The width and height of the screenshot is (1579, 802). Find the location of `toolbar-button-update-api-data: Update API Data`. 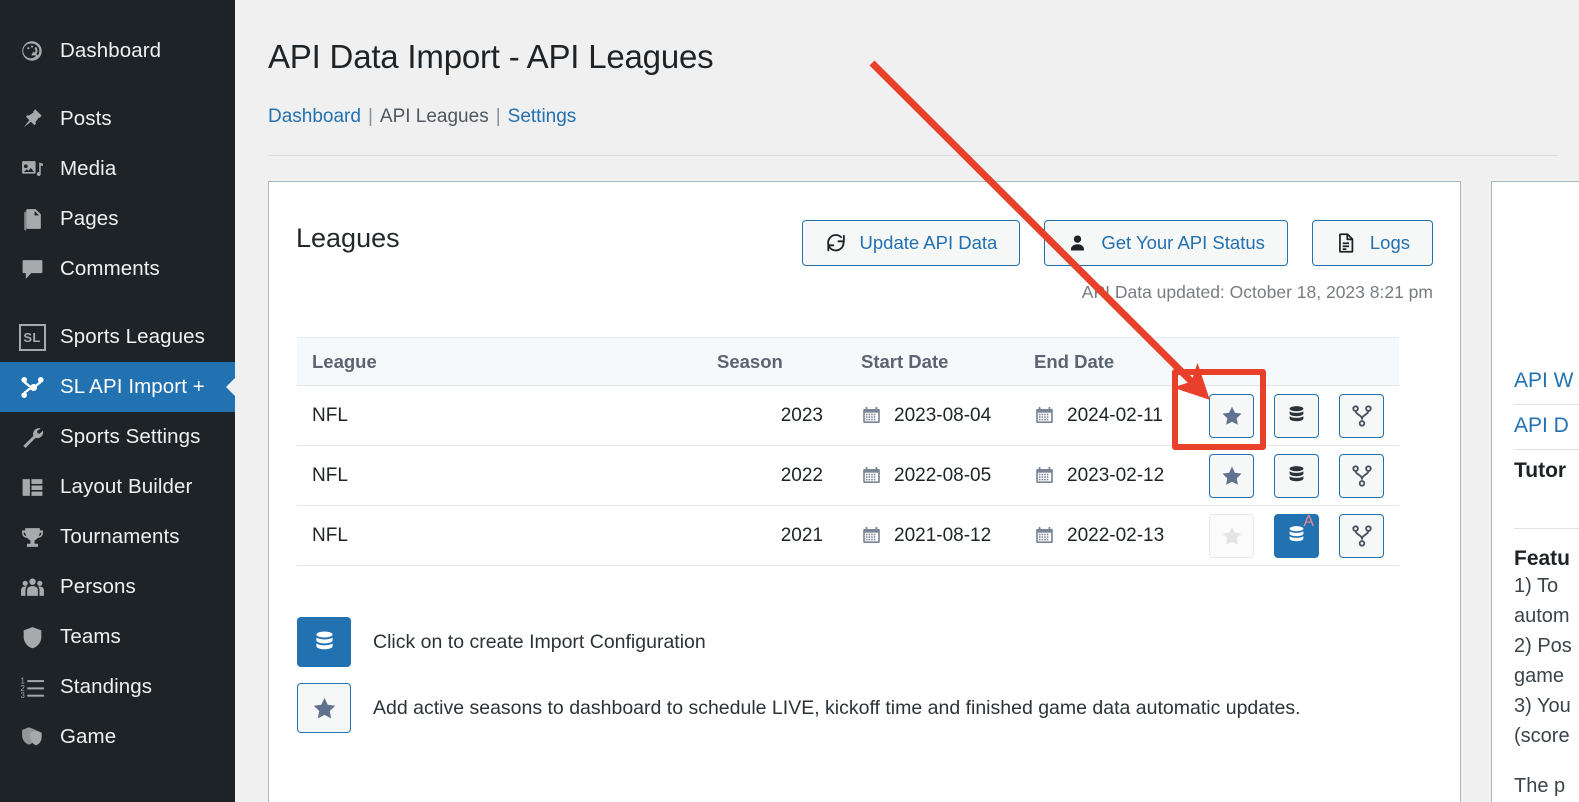

toolbar-button-update-api-data: Update API Data is located at coordinates (911, 243).